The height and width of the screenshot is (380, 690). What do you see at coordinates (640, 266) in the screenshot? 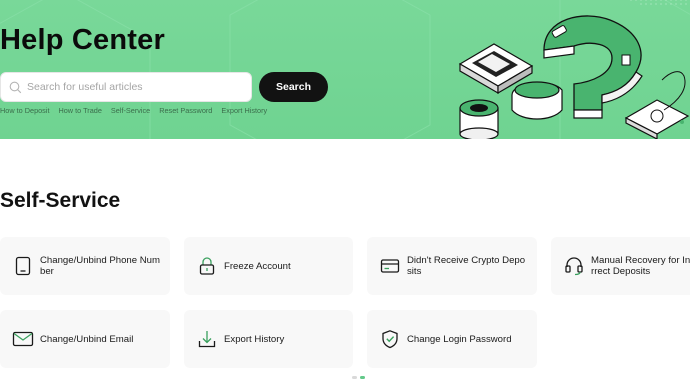
I see `card-label: Manual Recovery for Incorrect Deposits` at bounding box center [640, 266].